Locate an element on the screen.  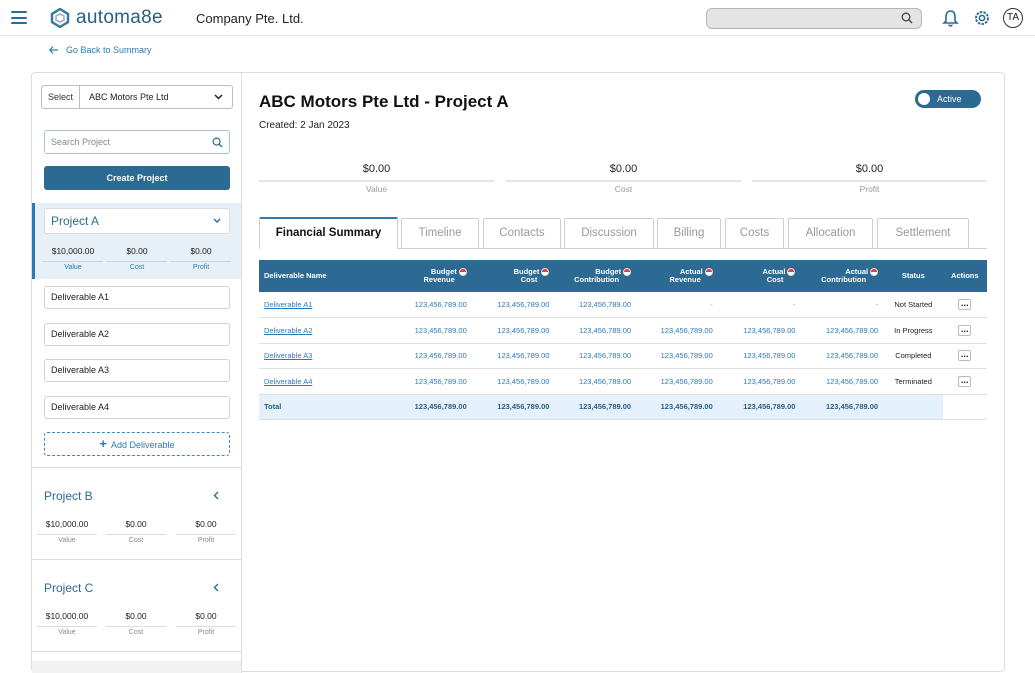
global-search-input is located at coordinates (814, 18).